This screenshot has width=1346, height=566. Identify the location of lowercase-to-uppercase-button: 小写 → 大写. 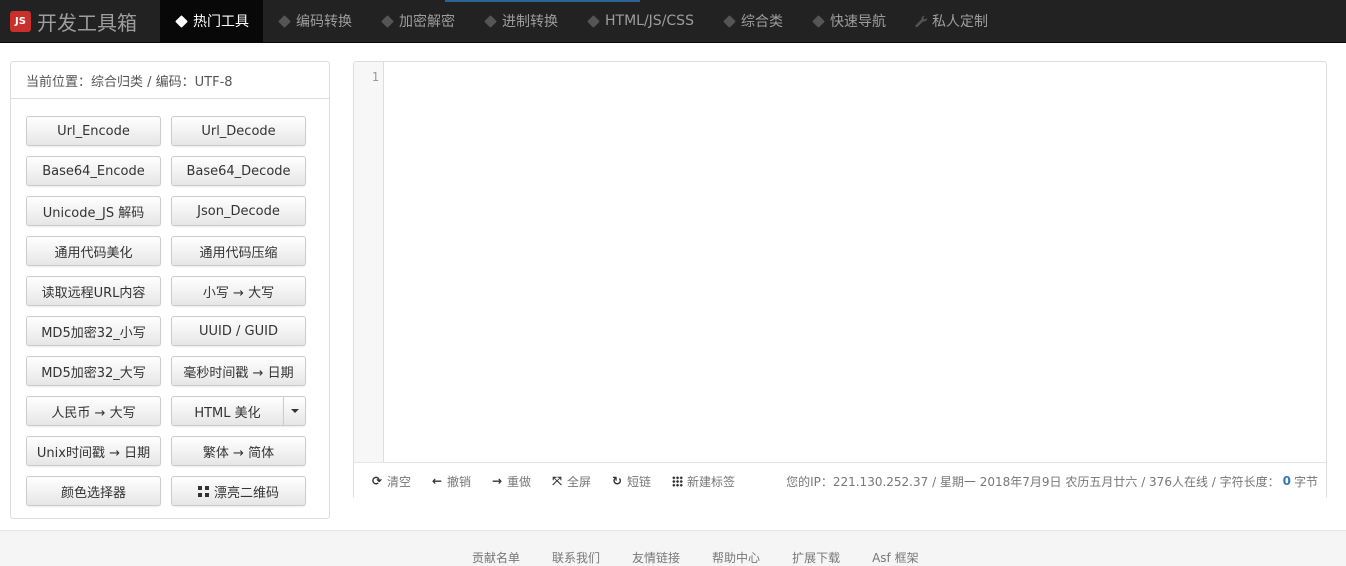
(238, 291).